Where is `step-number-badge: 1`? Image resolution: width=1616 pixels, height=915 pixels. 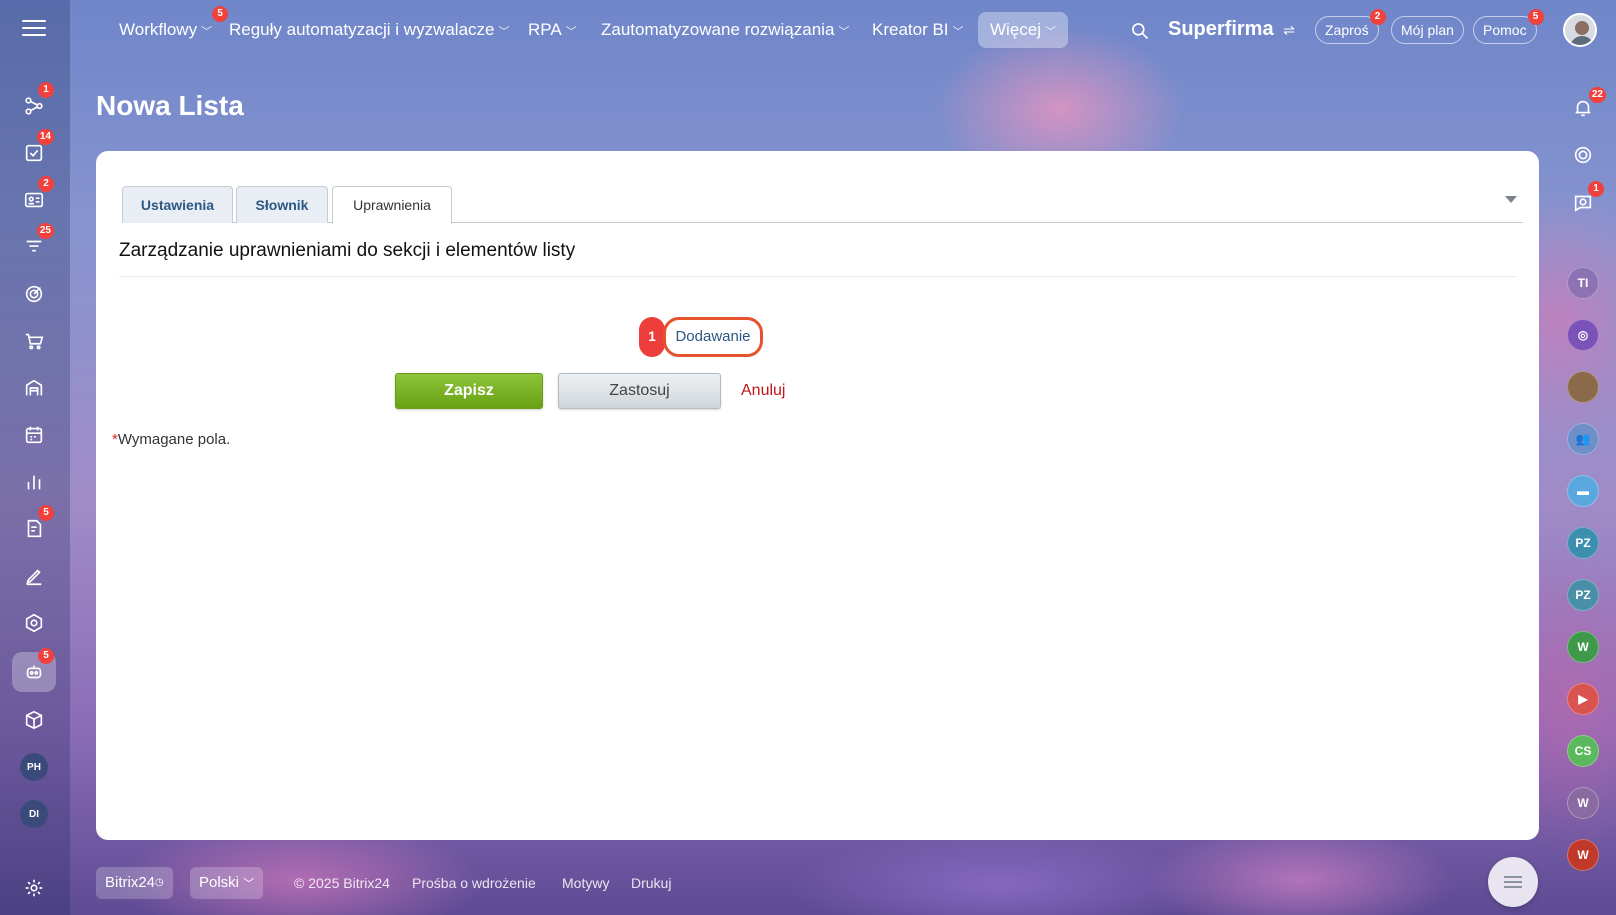 step-number-badge: 1 is located at coordinates (652, 337).